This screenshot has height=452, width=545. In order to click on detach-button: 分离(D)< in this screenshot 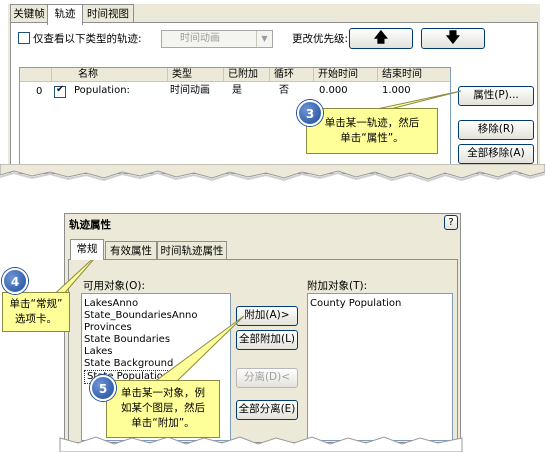, I will do `click(267, 378)`.